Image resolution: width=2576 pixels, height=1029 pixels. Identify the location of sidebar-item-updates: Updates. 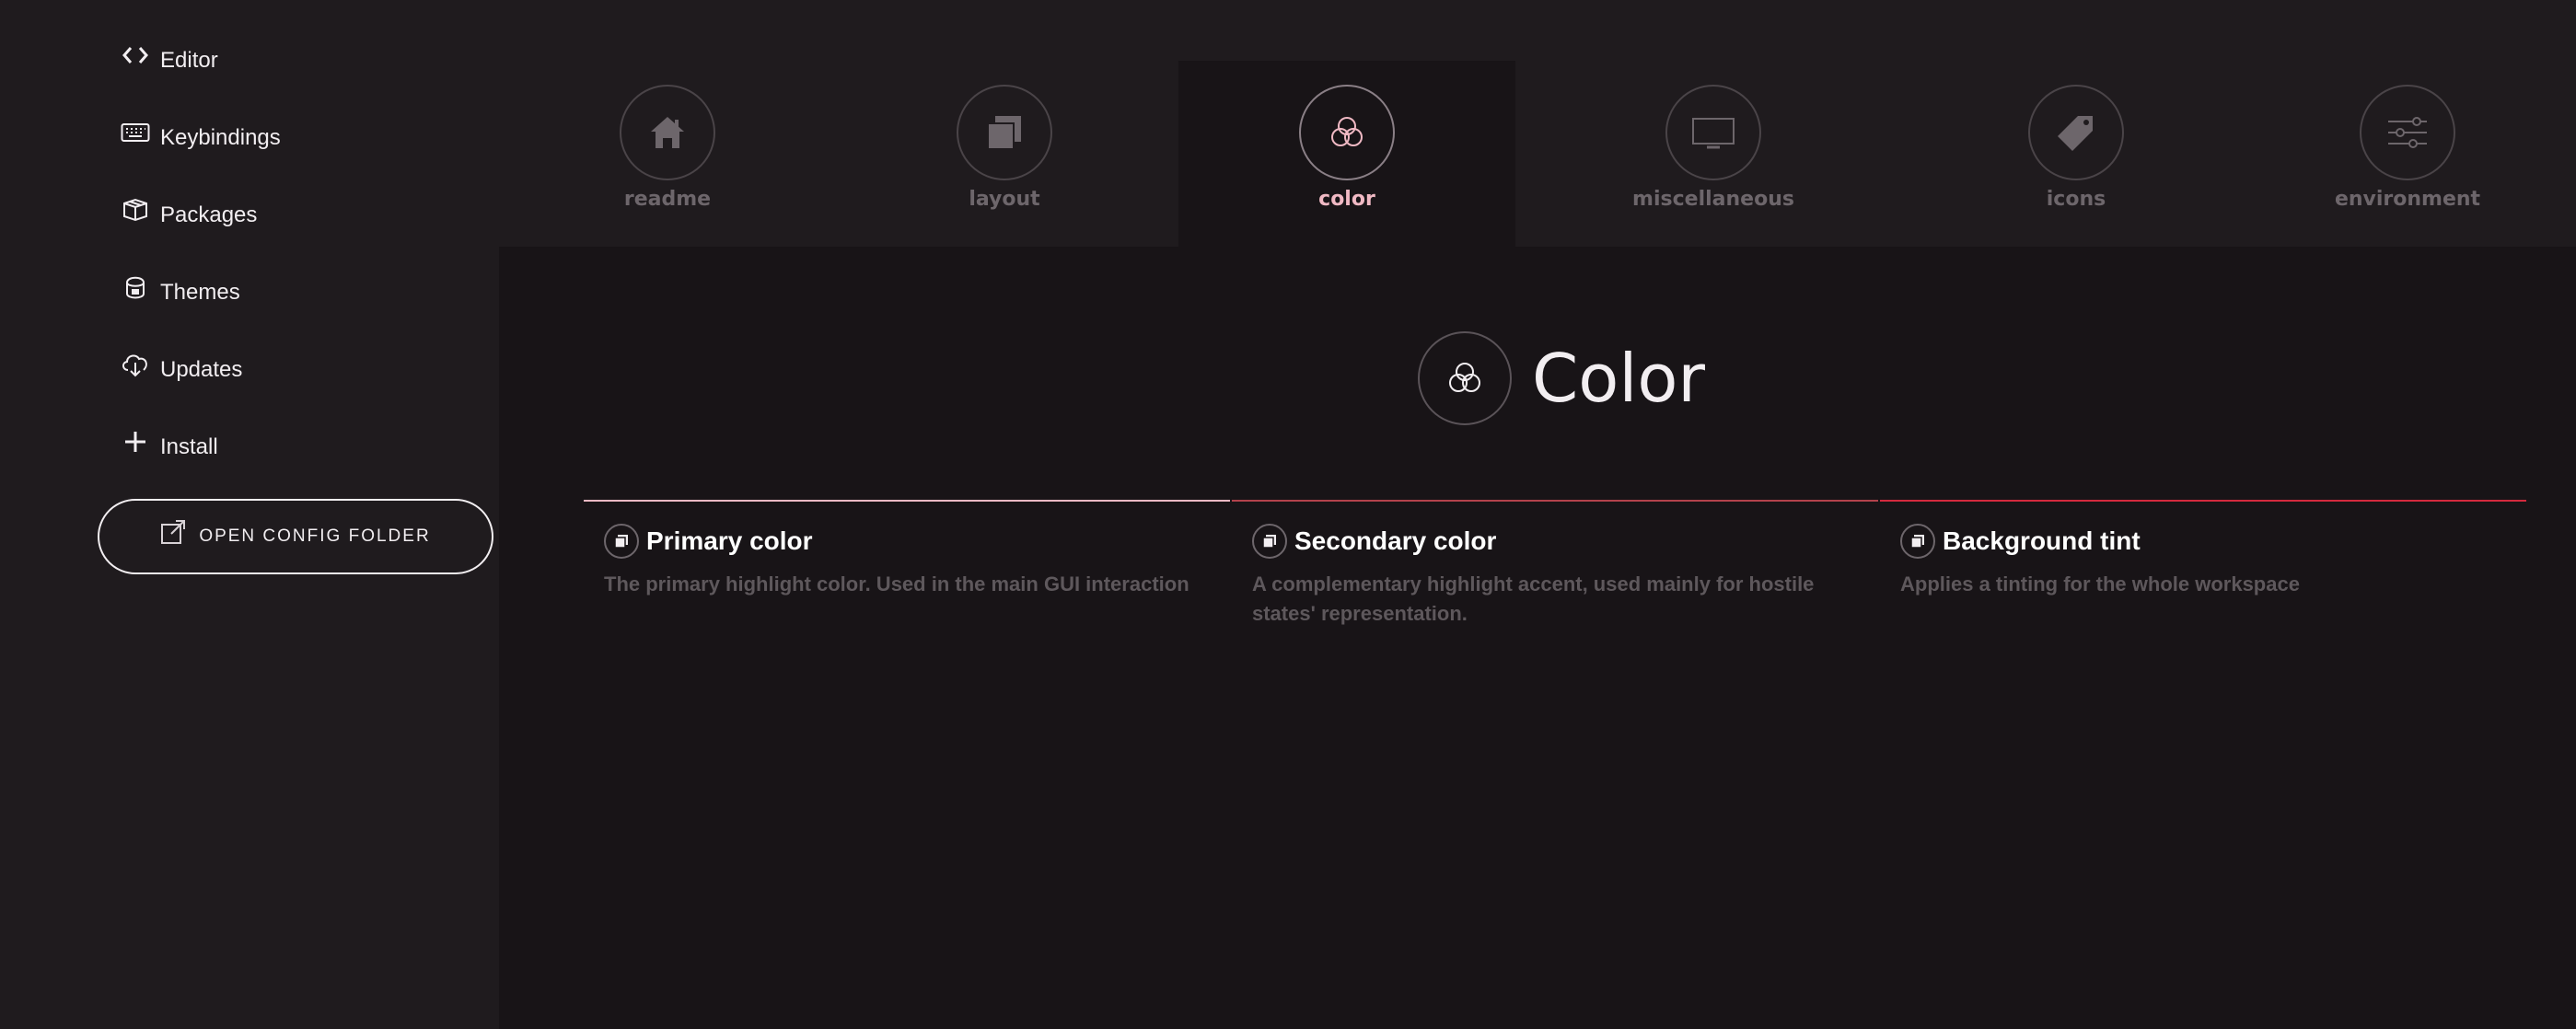
(181, 370).